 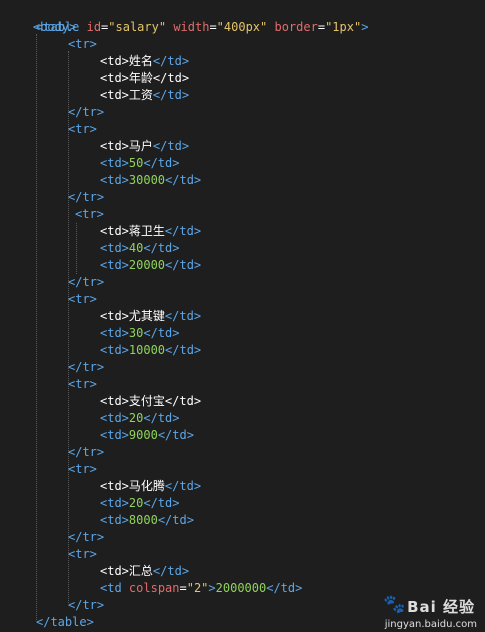 I want to click on indent-guide-table, so click(x=36, y=327).